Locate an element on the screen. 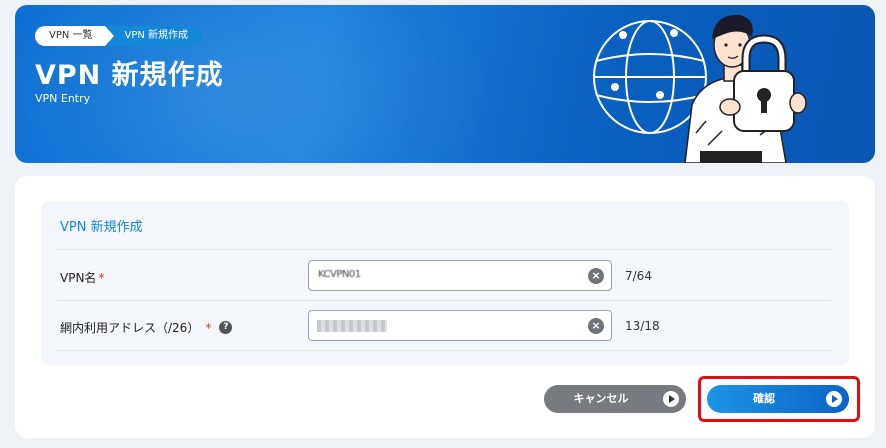 The image size is (886, 448). confirm-button: 確認 is located at coordinates (778, 399).